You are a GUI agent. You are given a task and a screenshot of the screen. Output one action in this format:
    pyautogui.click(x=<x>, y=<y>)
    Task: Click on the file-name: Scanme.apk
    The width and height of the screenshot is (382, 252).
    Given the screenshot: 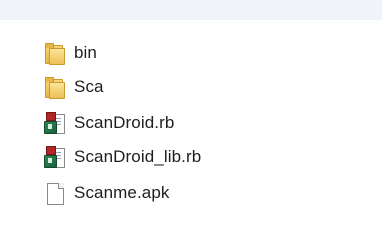 What is the action you would take?
    pyautogui.click(x=122, y=192)
    